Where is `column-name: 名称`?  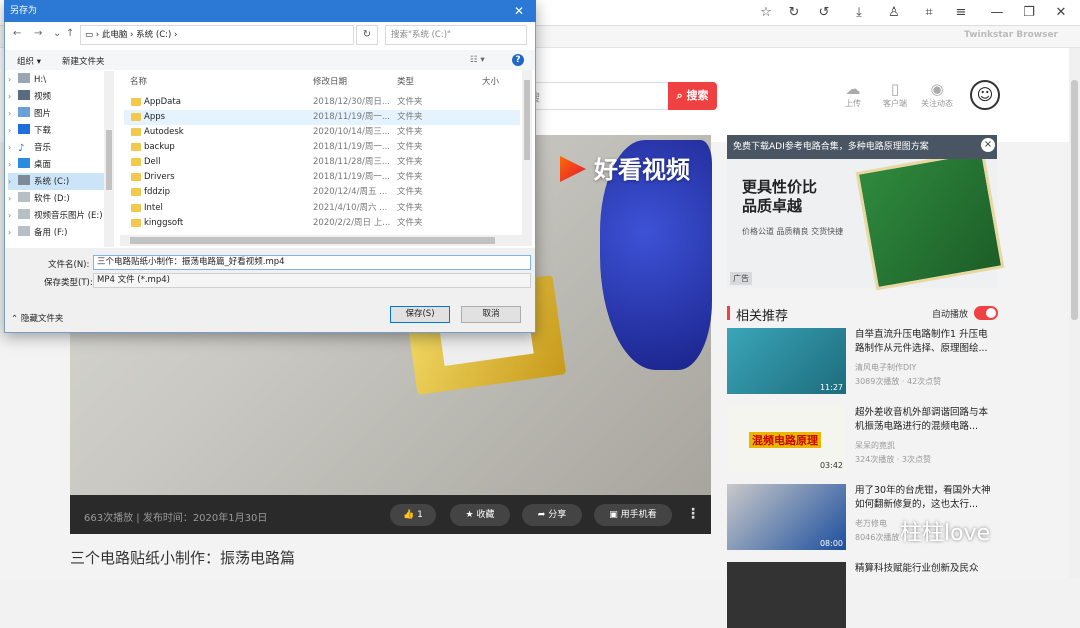
column-name: 名称 is located at coordinates (138, 81).